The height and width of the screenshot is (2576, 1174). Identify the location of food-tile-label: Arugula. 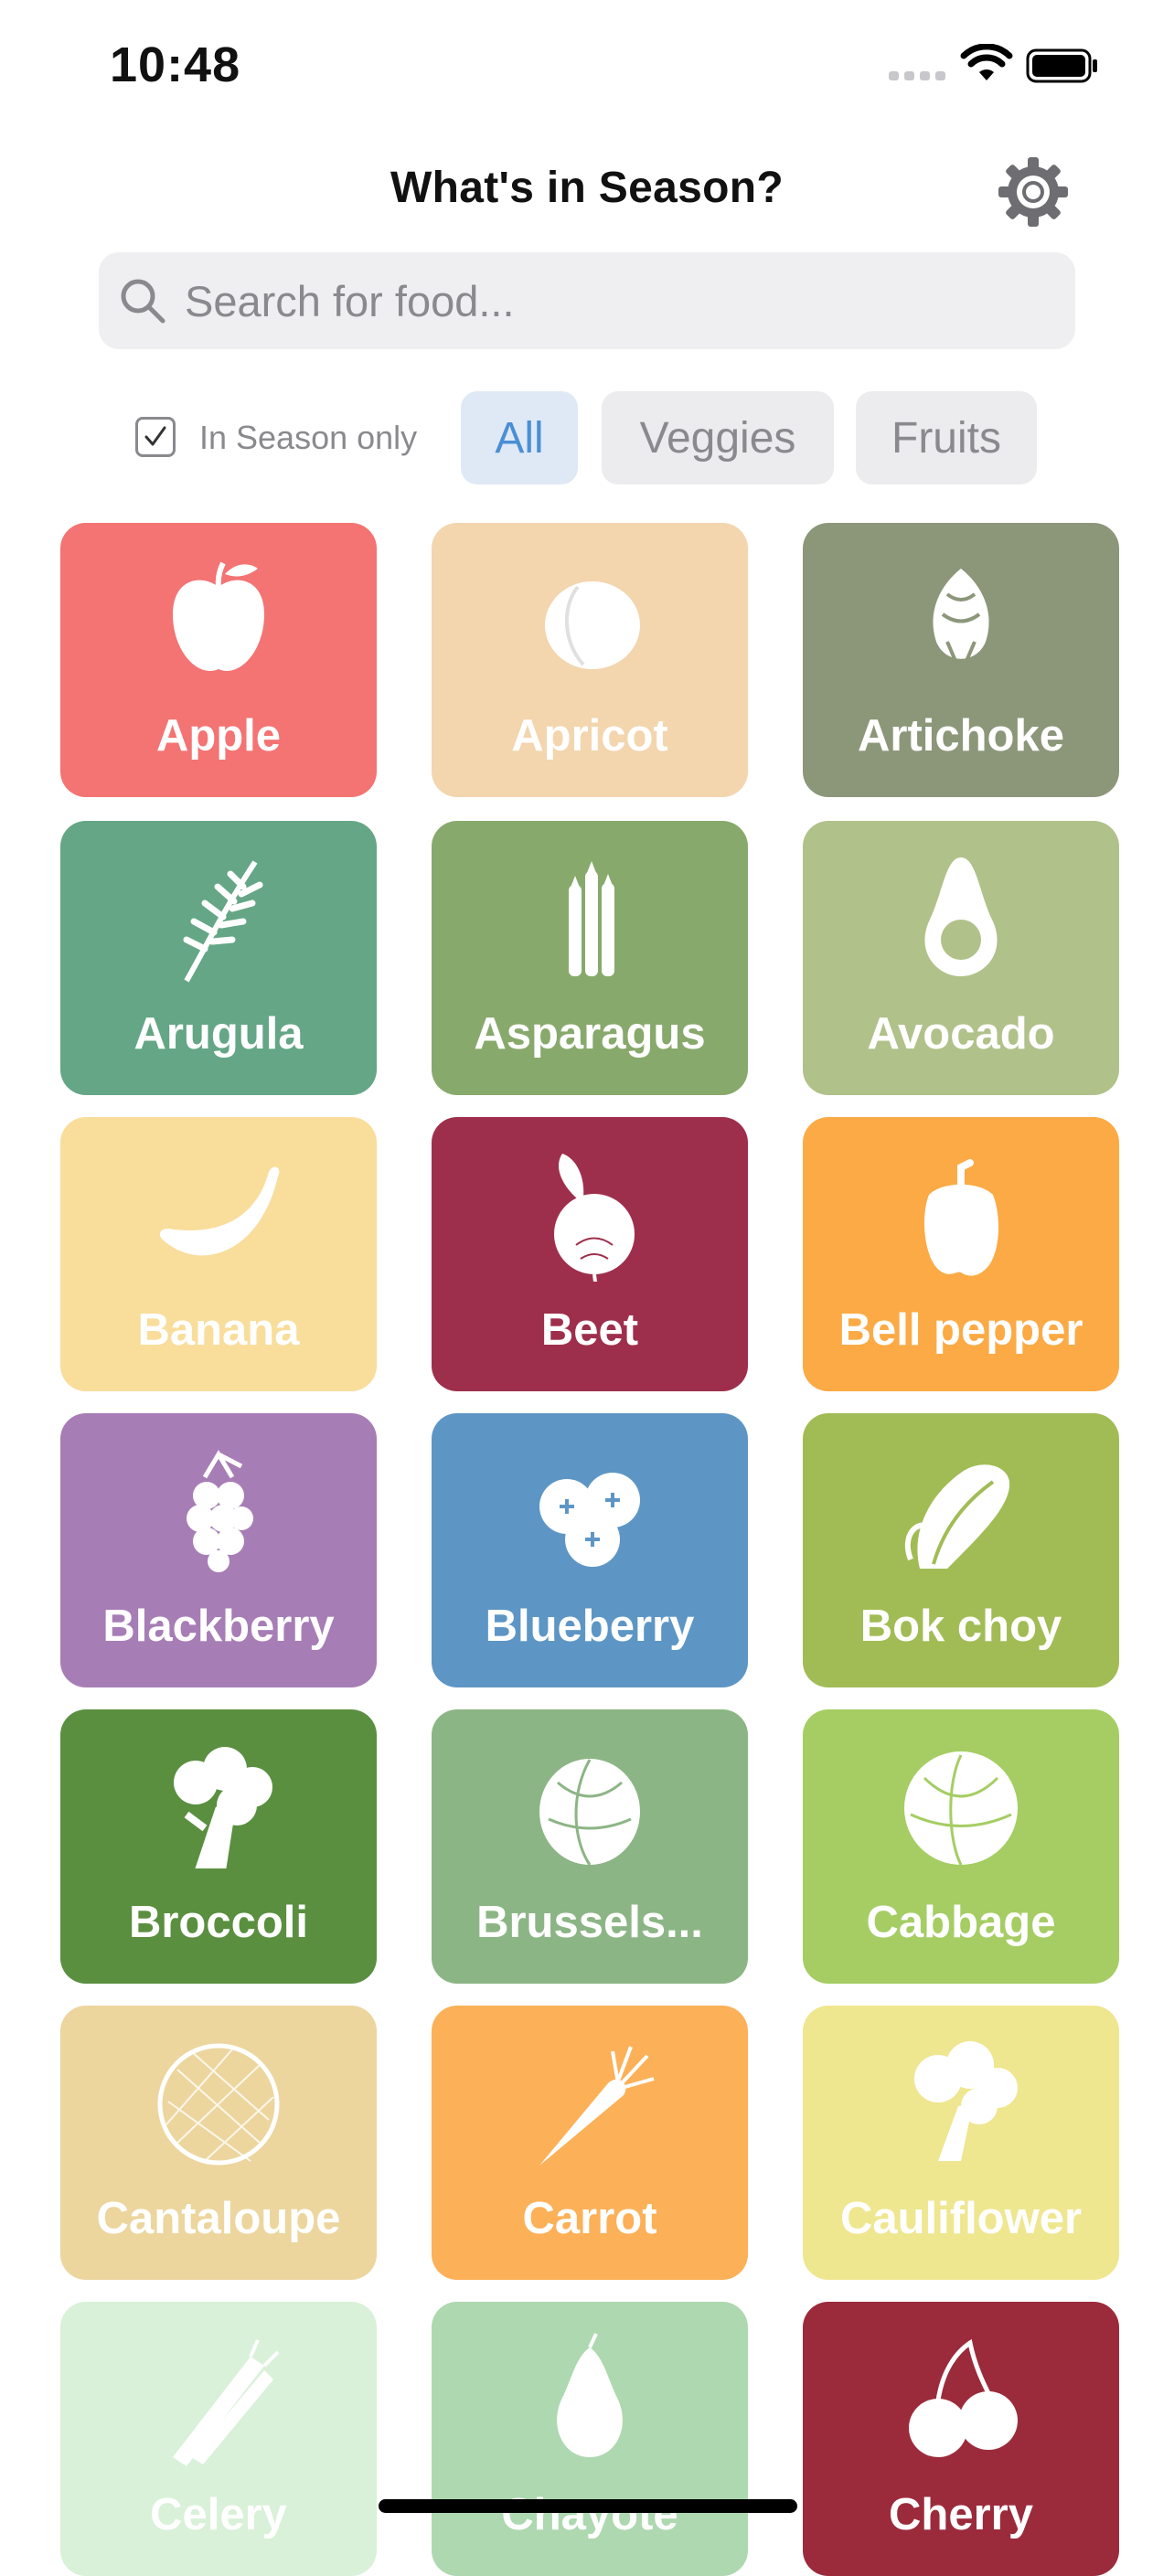
(218, 1034).